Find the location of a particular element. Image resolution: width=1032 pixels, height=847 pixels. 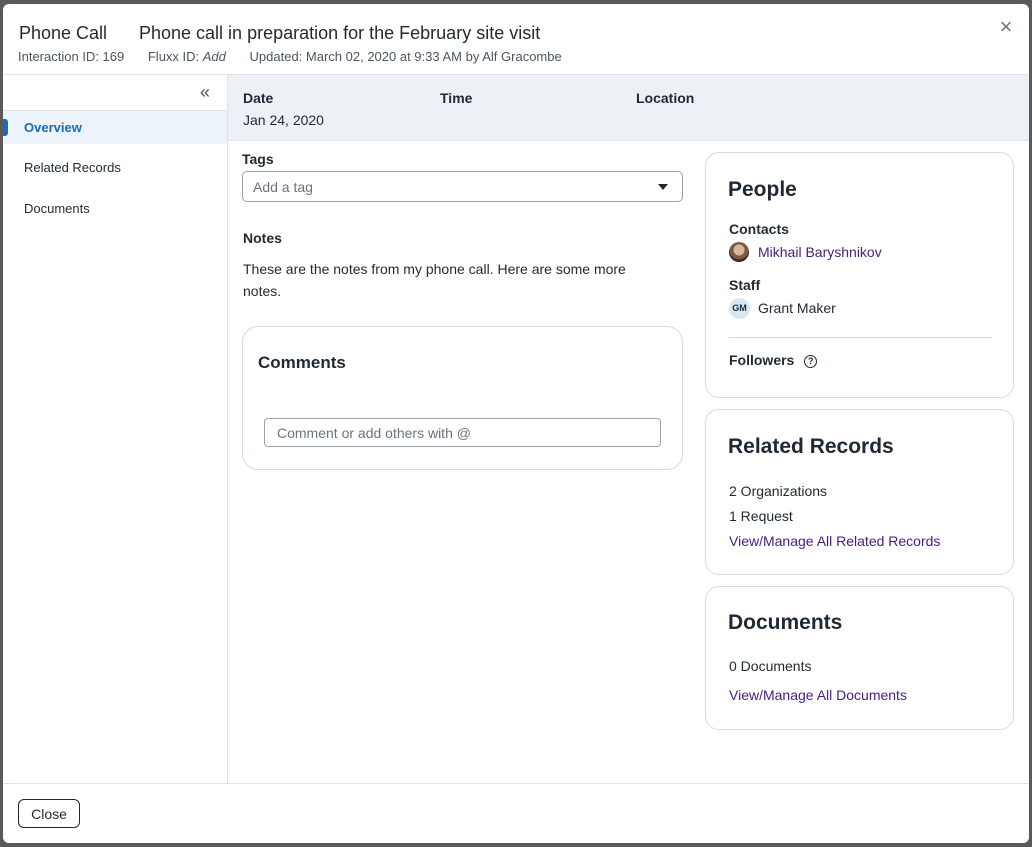

interaction-type: Phone Call is located at coordinates (63, 33).